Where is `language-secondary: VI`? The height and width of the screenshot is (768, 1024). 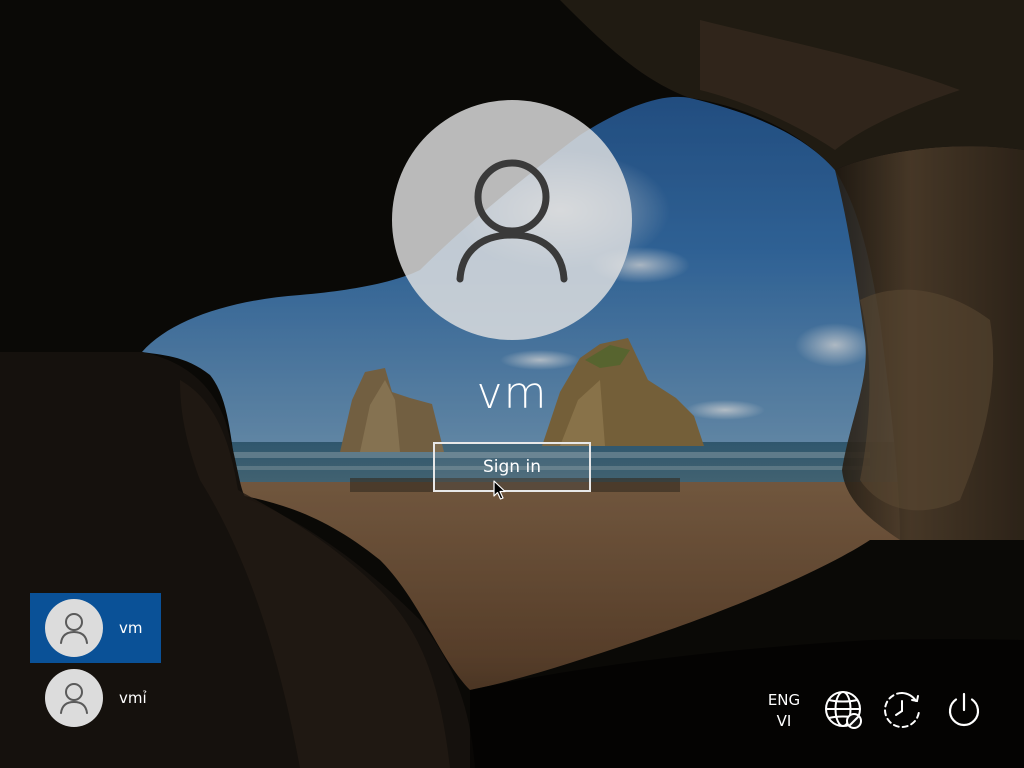
language-secondary: VI is located at coordinates (784, 721).